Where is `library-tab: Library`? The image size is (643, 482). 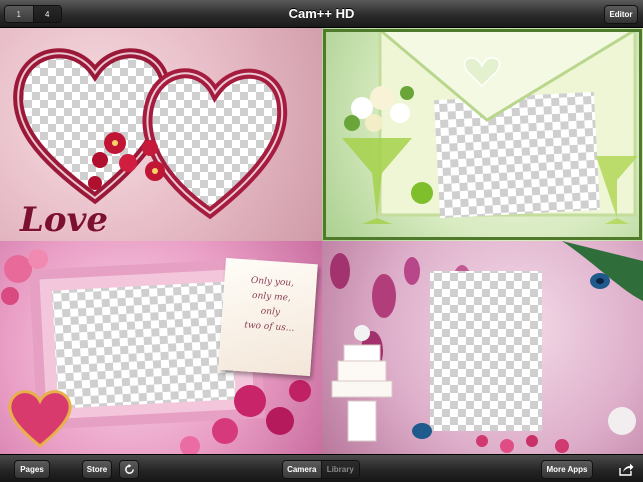
library-tab: Library is located at coordinates (340, 469).